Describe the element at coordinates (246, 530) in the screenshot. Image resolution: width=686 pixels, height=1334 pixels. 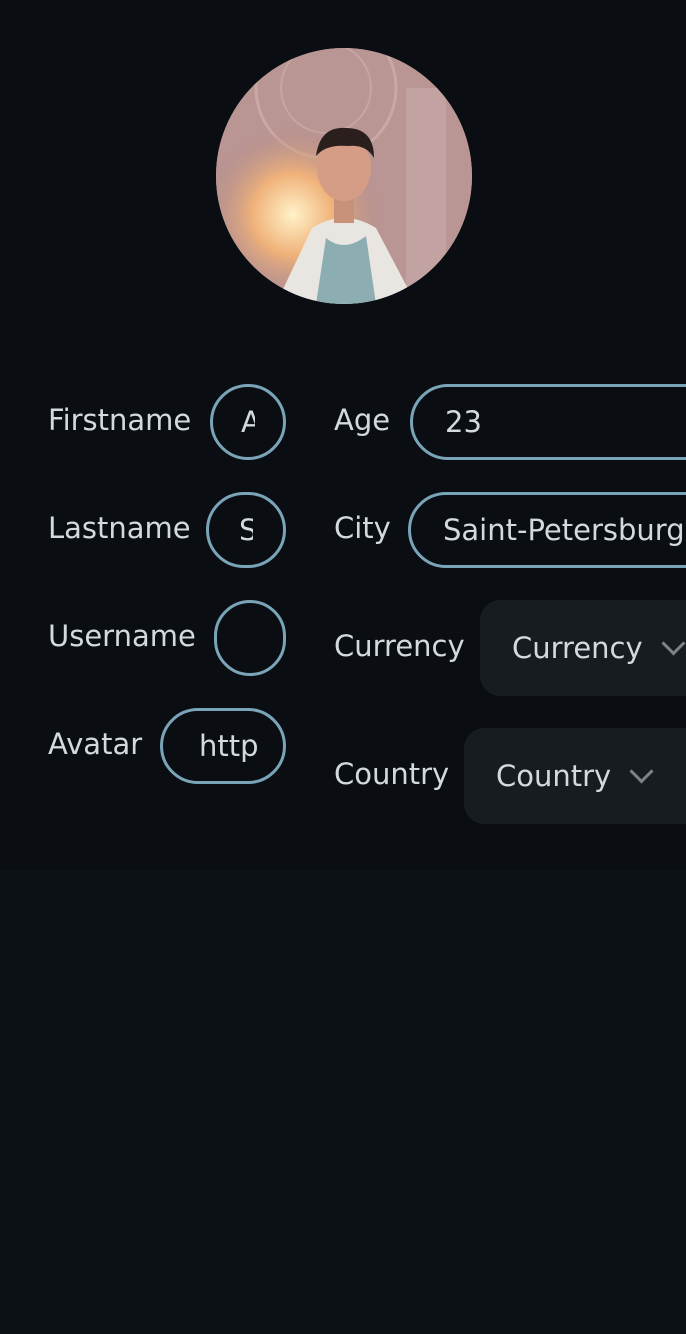
I see `lastname-field` at that location.